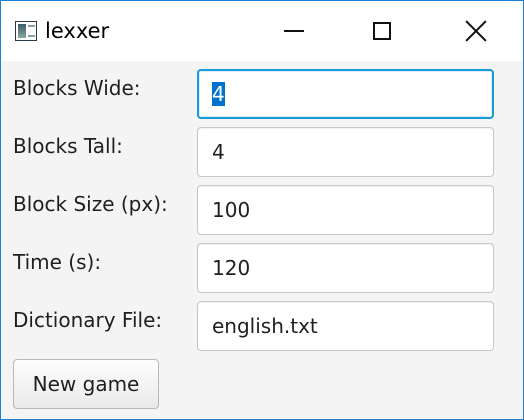  I want to click on blocks-tall-row: Blocks Tall:, so click(262, 148).